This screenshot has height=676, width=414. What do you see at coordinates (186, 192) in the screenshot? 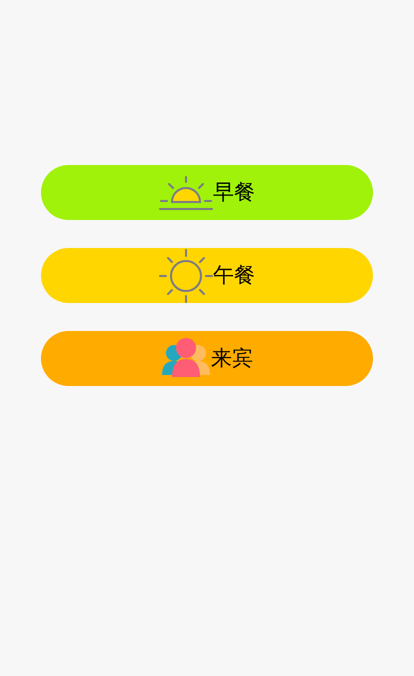
I see `sunrise-icon` at bounding box center [186, 192].